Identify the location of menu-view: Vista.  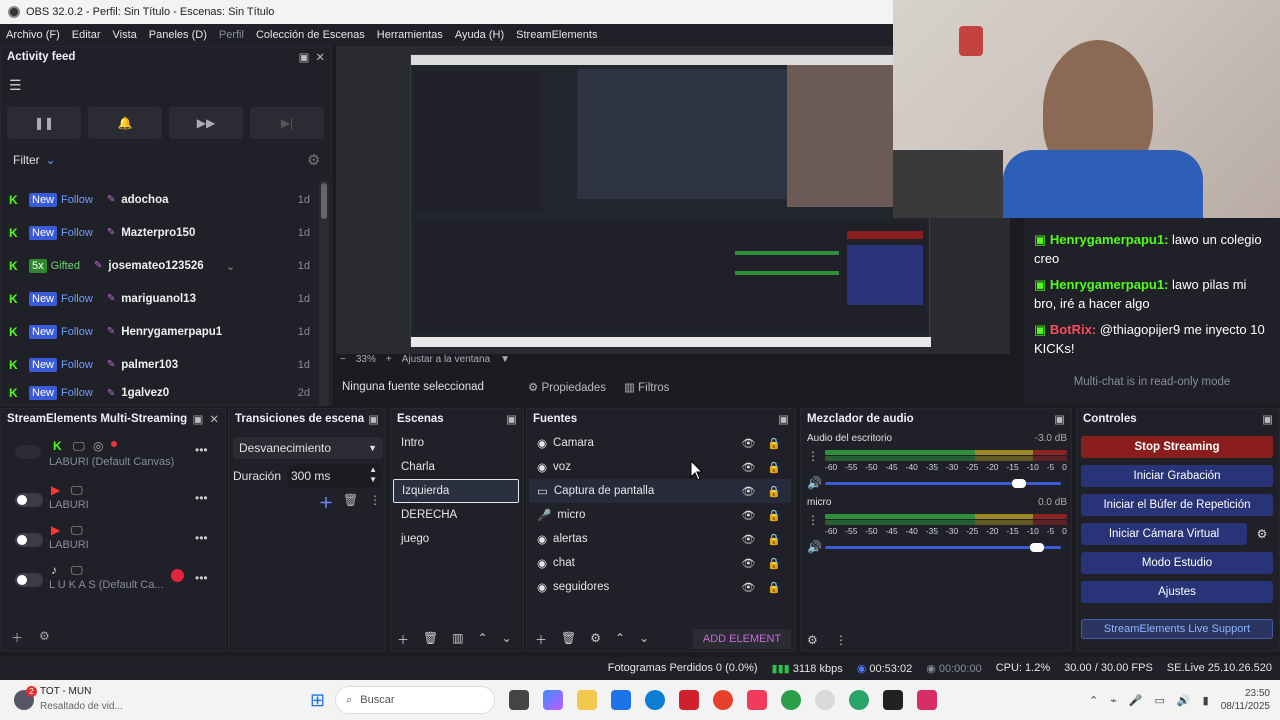
(125, 35).